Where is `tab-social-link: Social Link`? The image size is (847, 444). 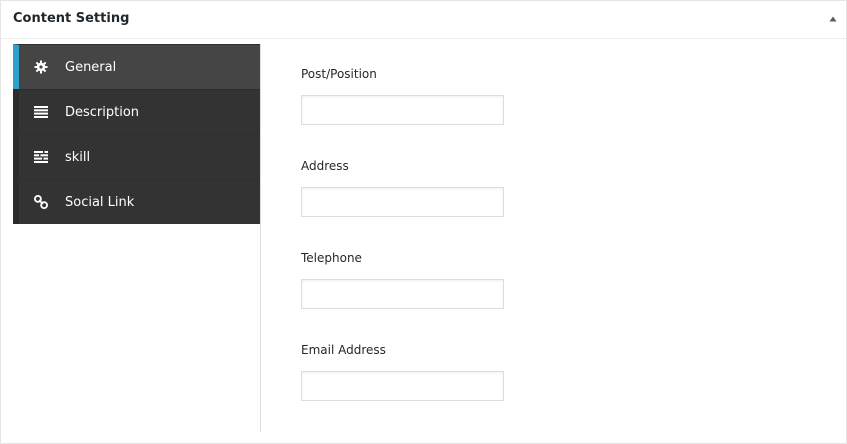 tab-social-link: Social Link is located at coordinates (136, 201).